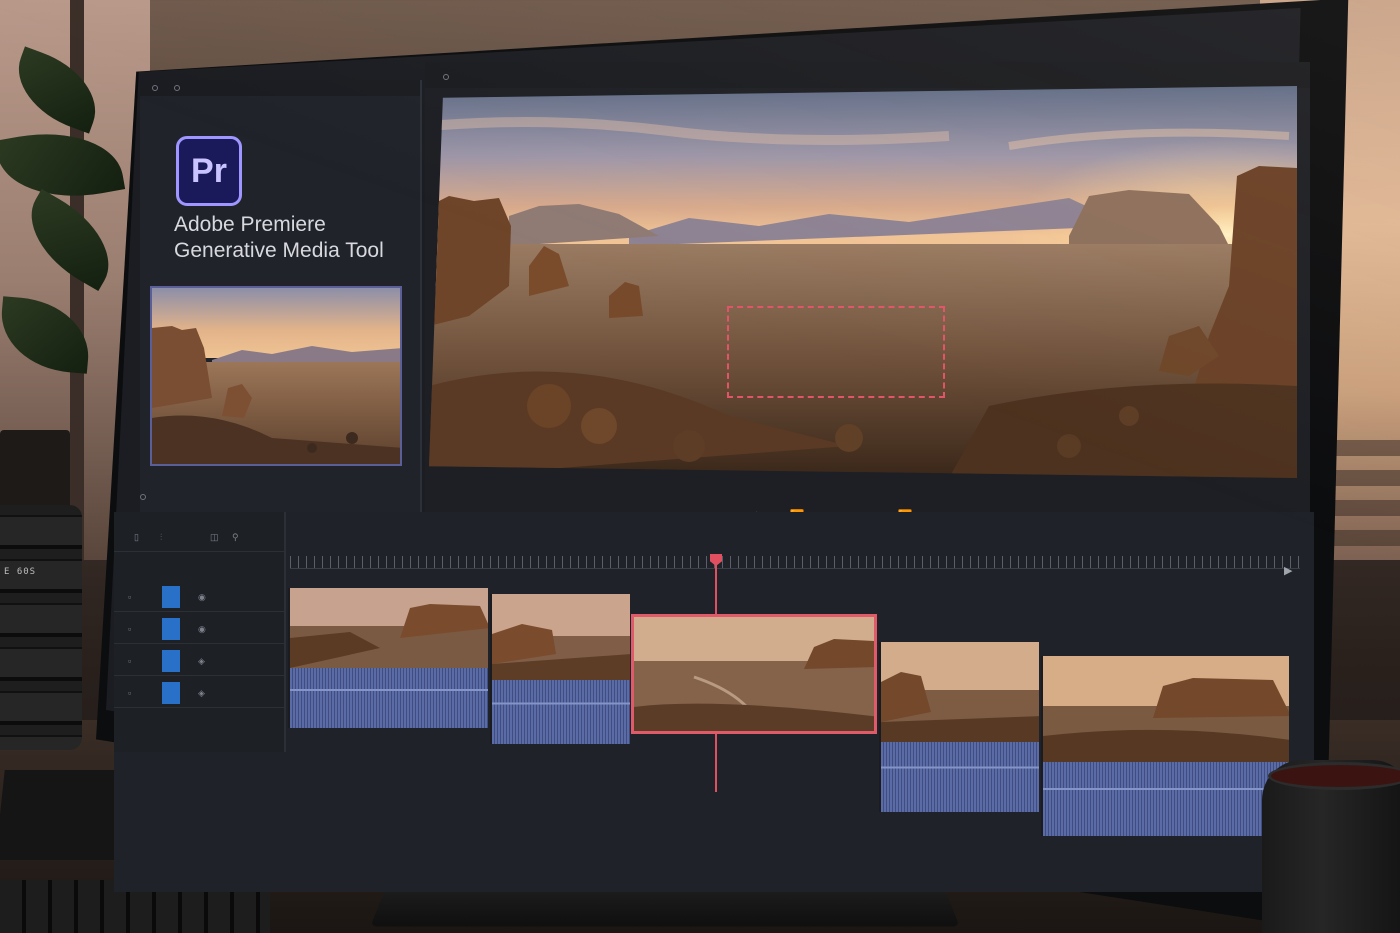  I want to click on premiere-logo: Pr, so click(209, 171).